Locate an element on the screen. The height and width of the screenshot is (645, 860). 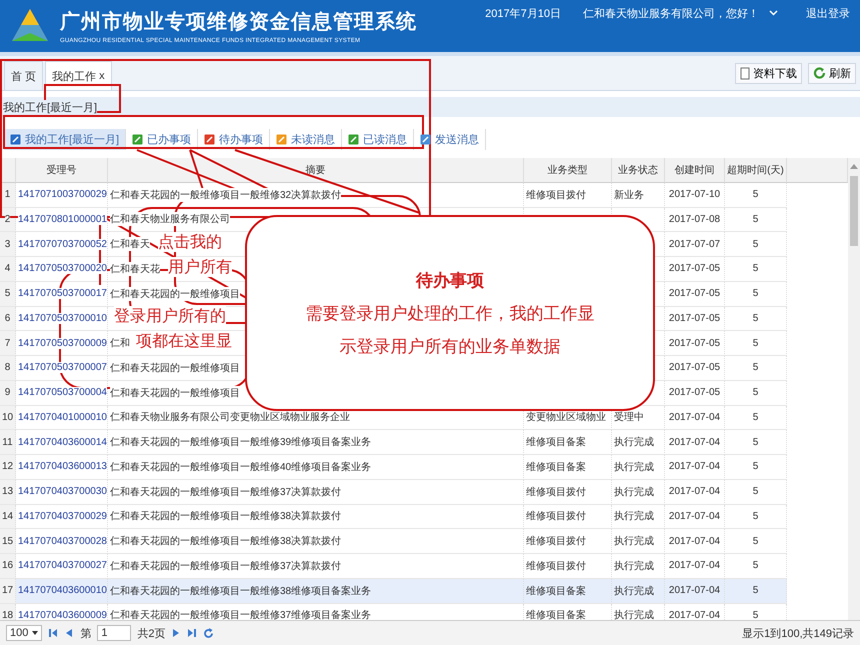
previous-page-icon is located at coordinates (69, 633).